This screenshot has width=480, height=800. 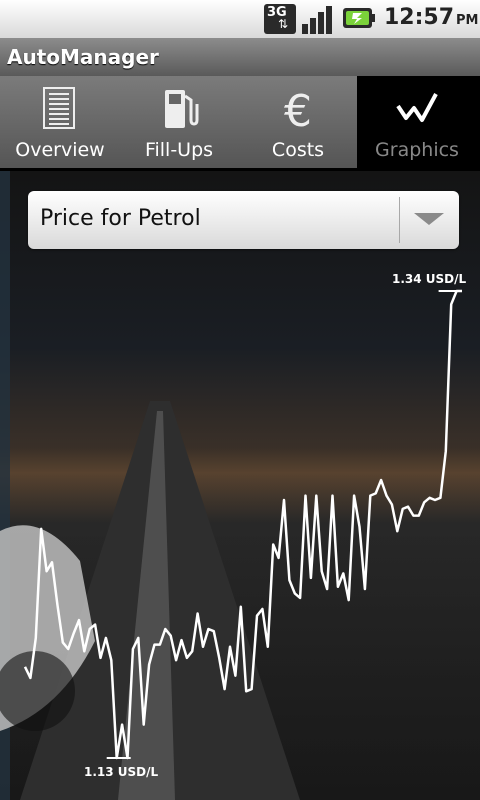 I want to click on selector-divider, so click(x=399, y=220).